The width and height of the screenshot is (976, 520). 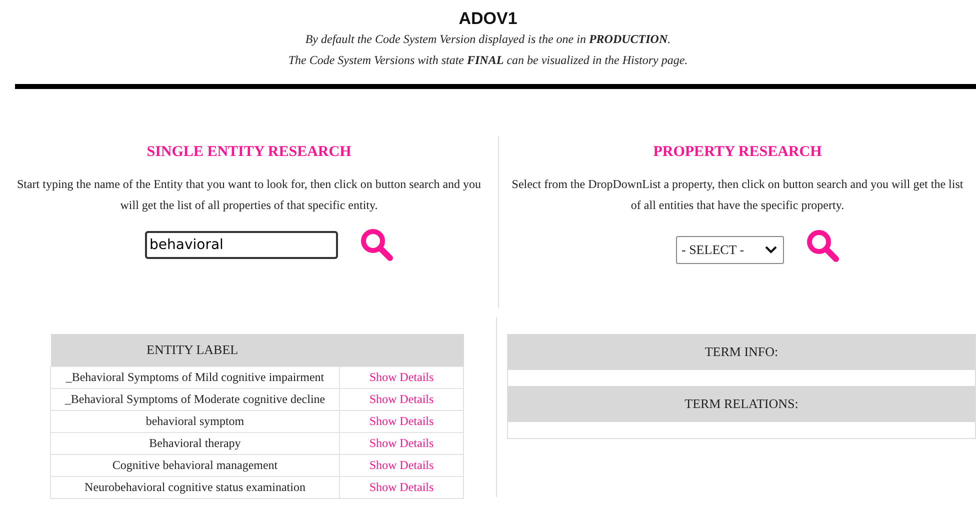 What do you see at coordinates (195, 377) in the screenshot?
I see `table-cell: _Behavioral Symptoms of Mild cognitive impairment` at bounding box center [195, 377].